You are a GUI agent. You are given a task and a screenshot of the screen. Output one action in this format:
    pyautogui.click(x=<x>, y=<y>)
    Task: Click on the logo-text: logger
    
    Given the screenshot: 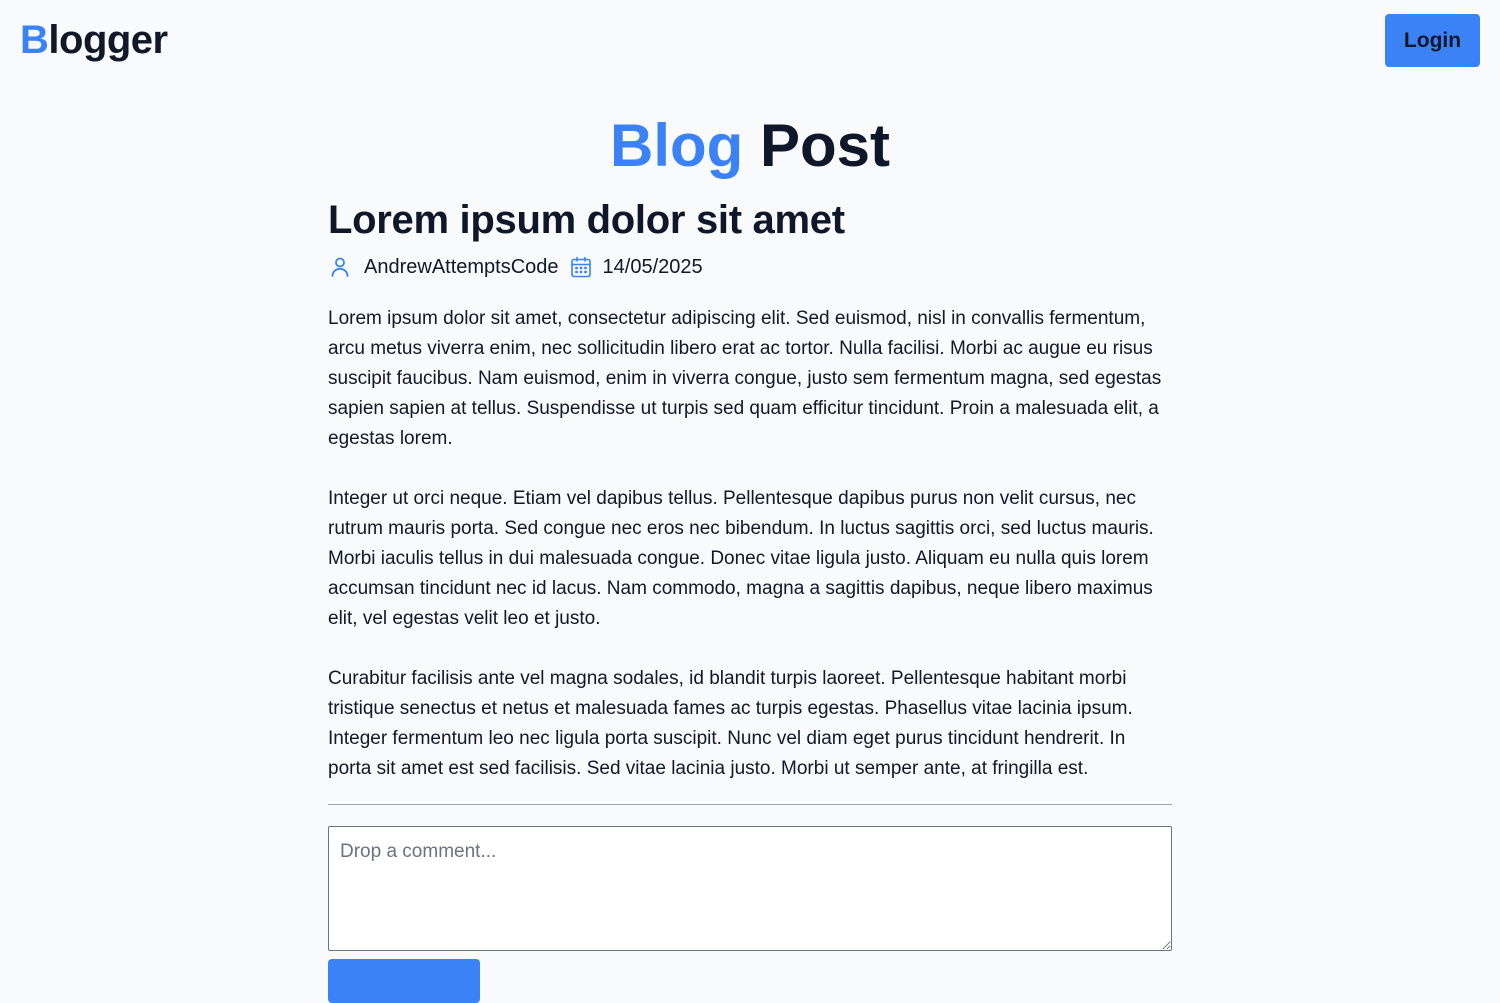 What is the action you would take?
    pyautogui.click(x=108, y=40)
    